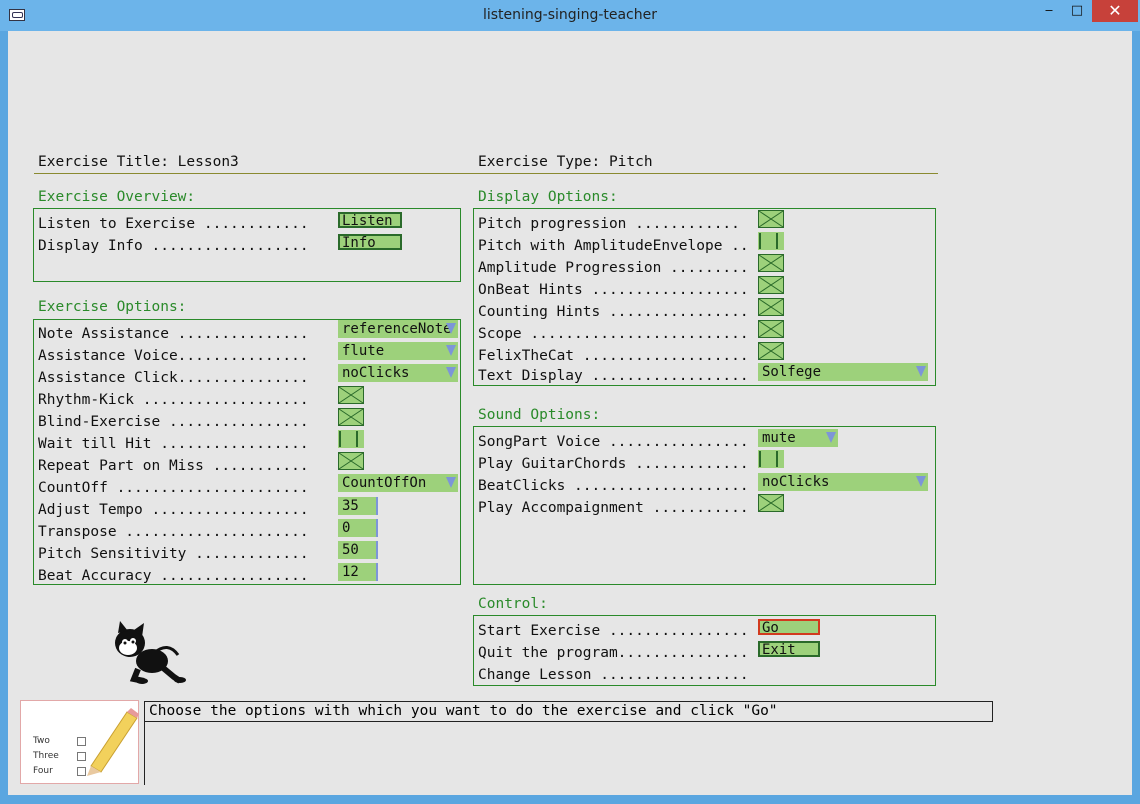 The image size is (1140, 804). I want to click on transpose-input: 0, so click(358, 528).